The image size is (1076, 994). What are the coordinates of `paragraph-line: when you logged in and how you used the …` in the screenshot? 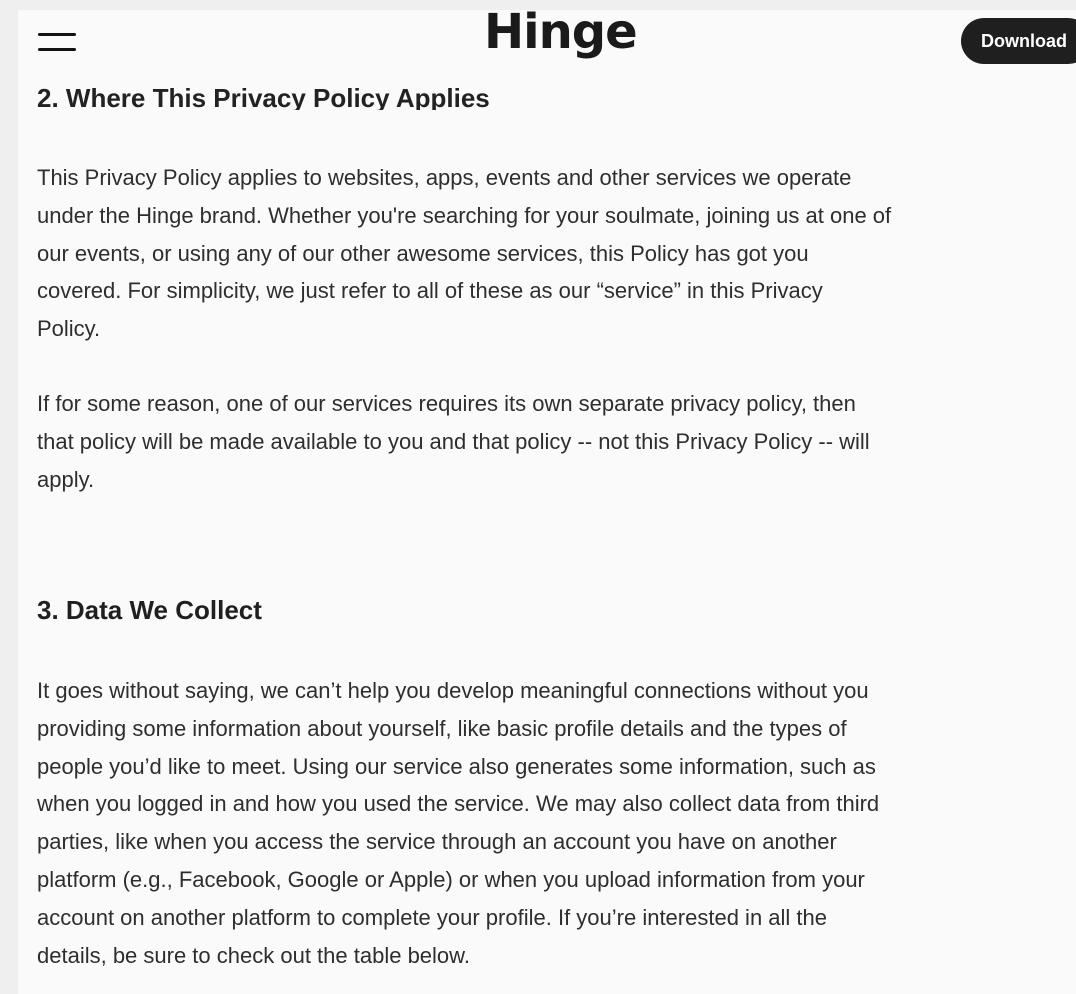 It's located at (458, 804).